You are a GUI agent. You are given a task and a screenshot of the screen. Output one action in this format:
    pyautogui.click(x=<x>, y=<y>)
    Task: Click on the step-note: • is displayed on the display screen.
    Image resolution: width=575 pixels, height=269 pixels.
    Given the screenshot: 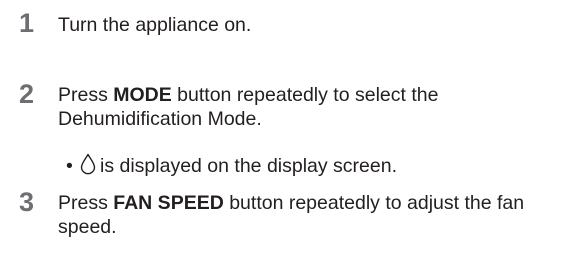 What is the action you would take?
    pyautogui.click(x=231, y=165)
    